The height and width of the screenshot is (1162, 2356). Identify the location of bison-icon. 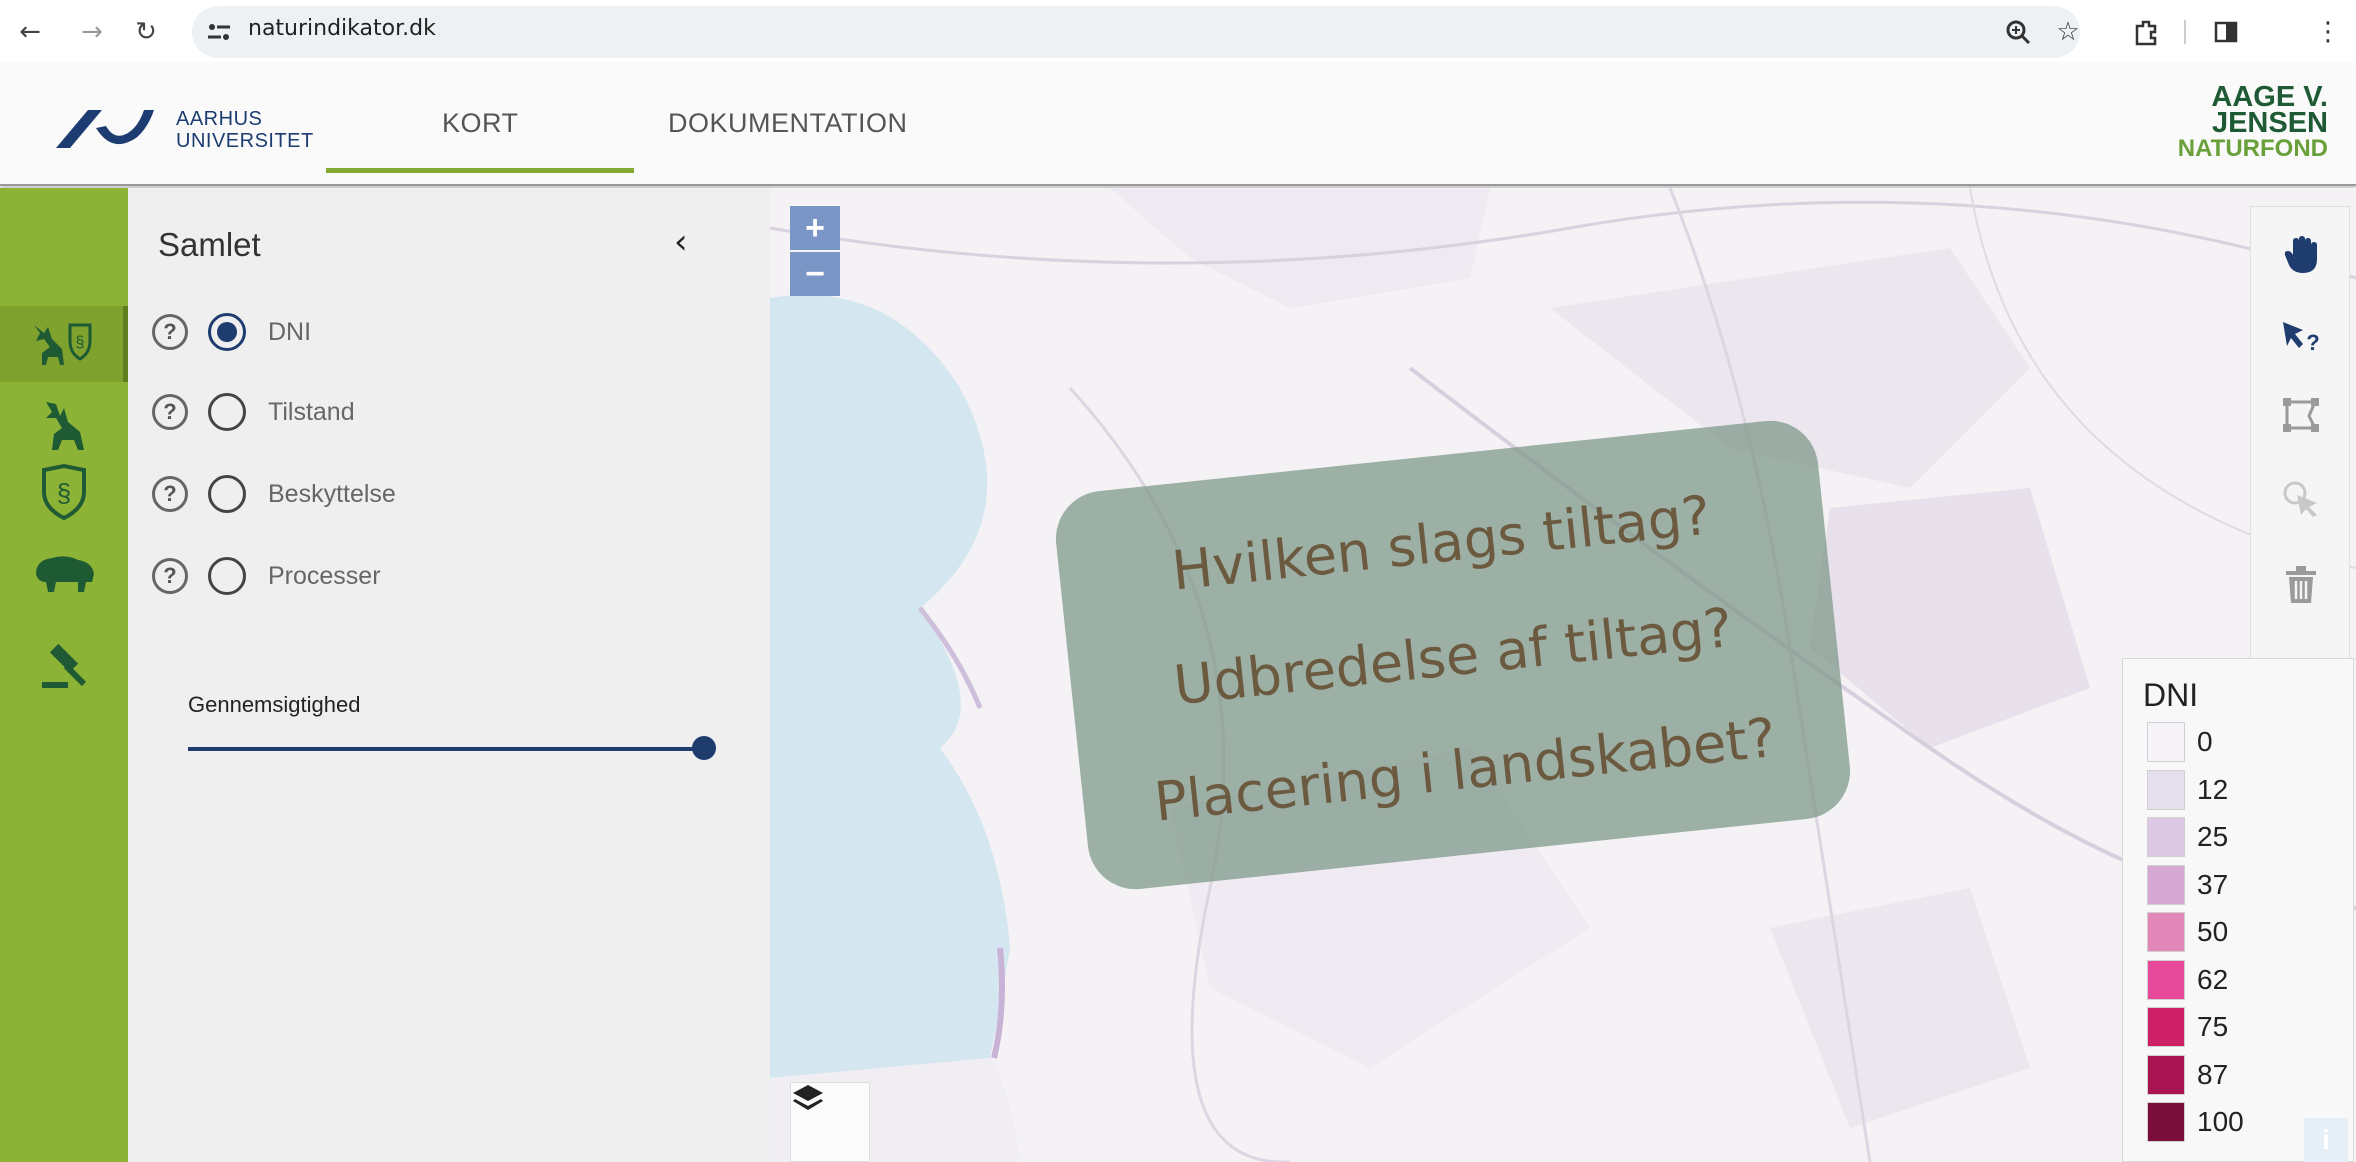
(65, 574).